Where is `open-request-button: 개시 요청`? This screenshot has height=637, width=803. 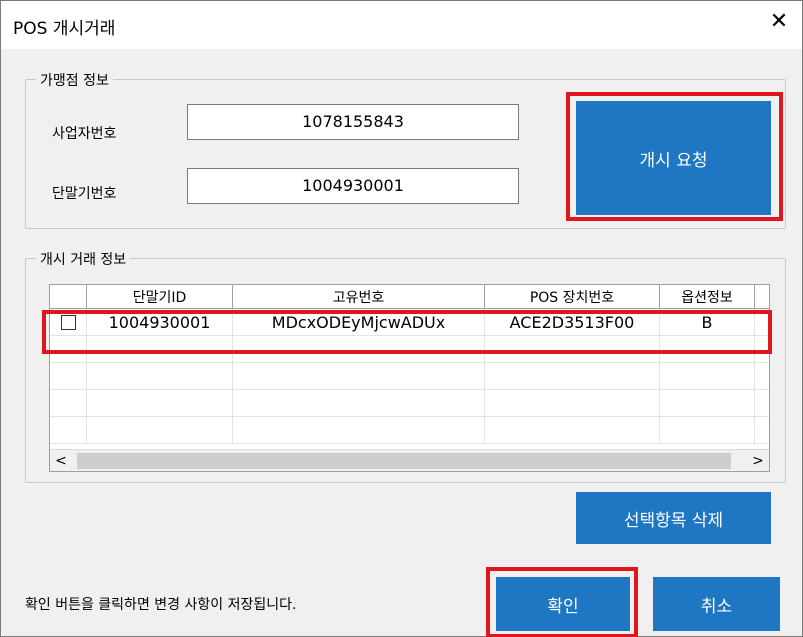
open-request-button: 개시 요청 is located at coordinates (673, 158).